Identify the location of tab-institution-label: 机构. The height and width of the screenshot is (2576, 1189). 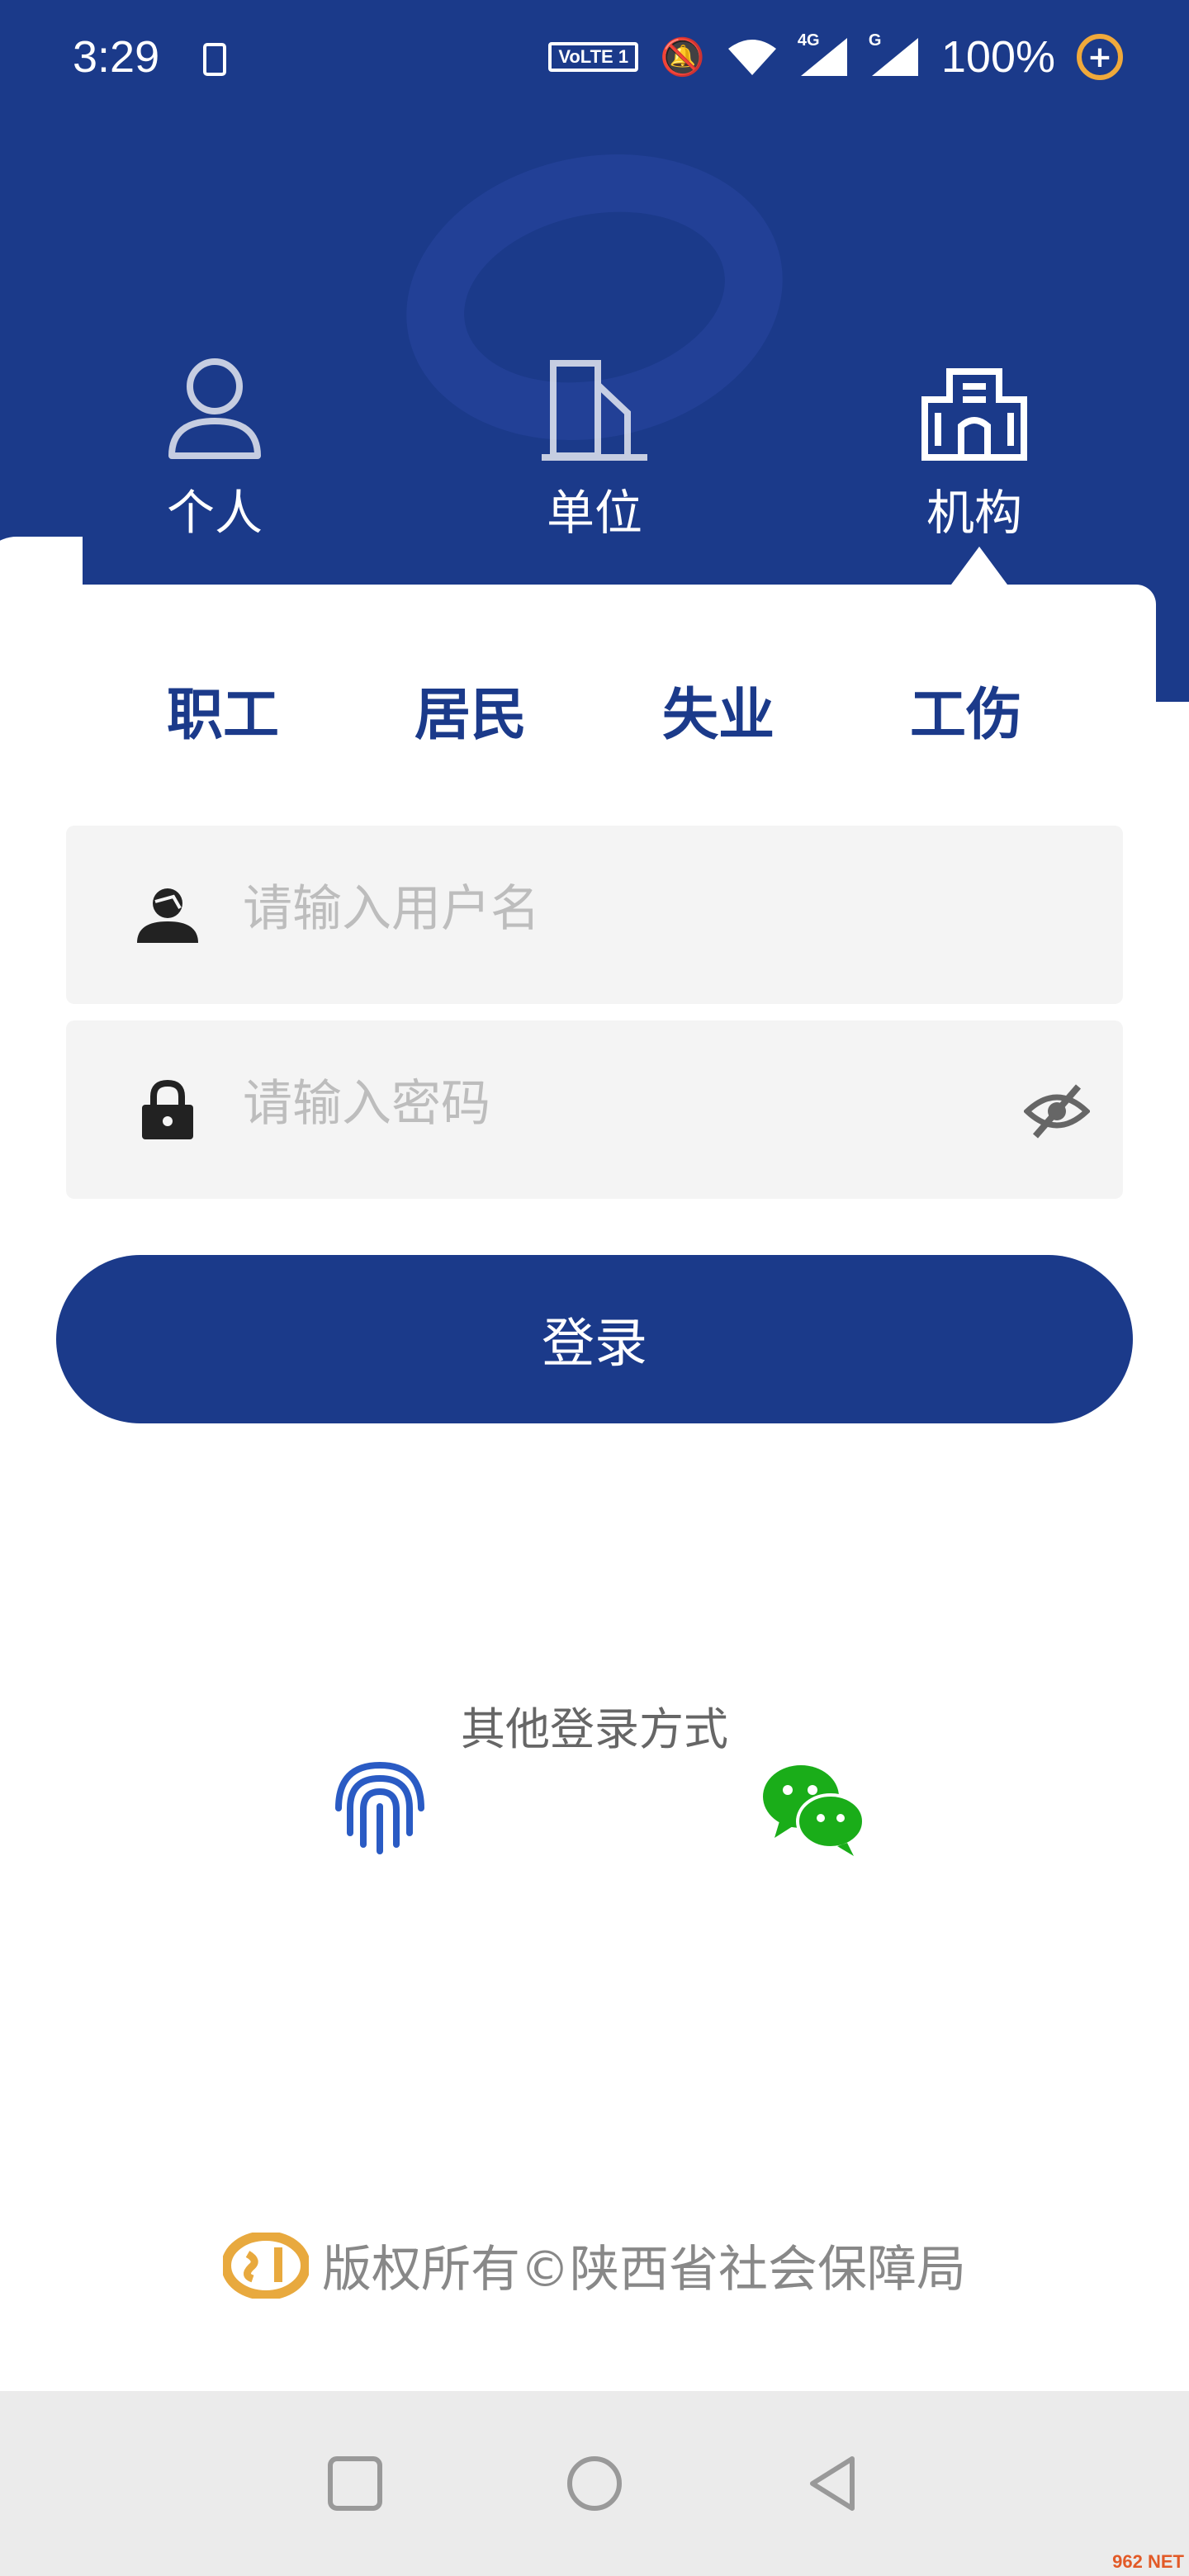
(974, 513).